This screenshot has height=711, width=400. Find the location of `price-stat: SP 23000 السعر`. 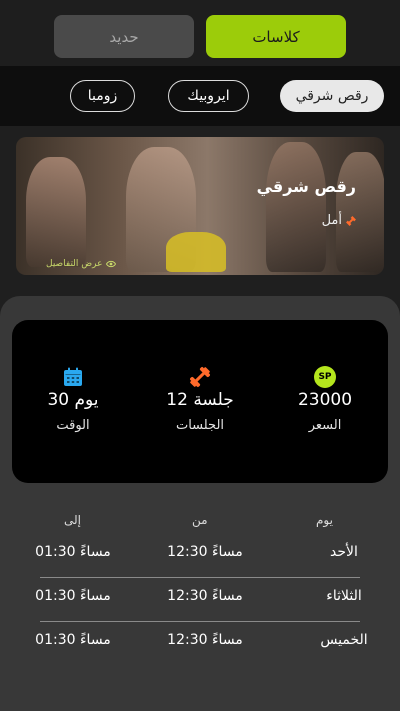

price-stat: SP 23000 السعر is located at coordinates (325, 401).